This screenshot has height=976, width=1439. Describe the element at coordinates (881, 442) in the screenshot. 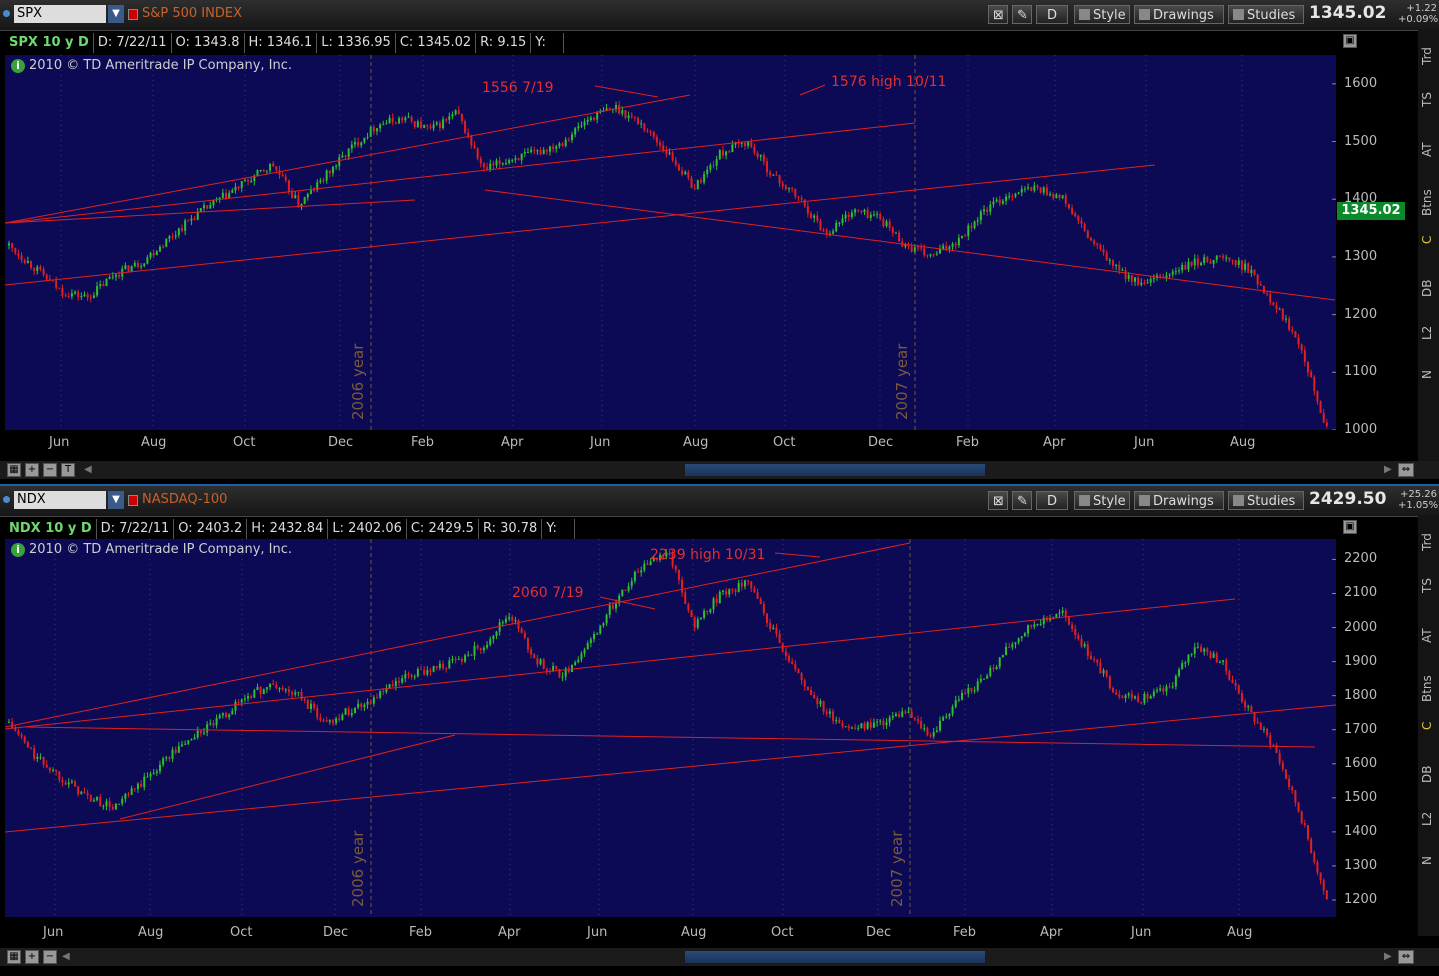

I see `x-tick-label: Dec` at that location.